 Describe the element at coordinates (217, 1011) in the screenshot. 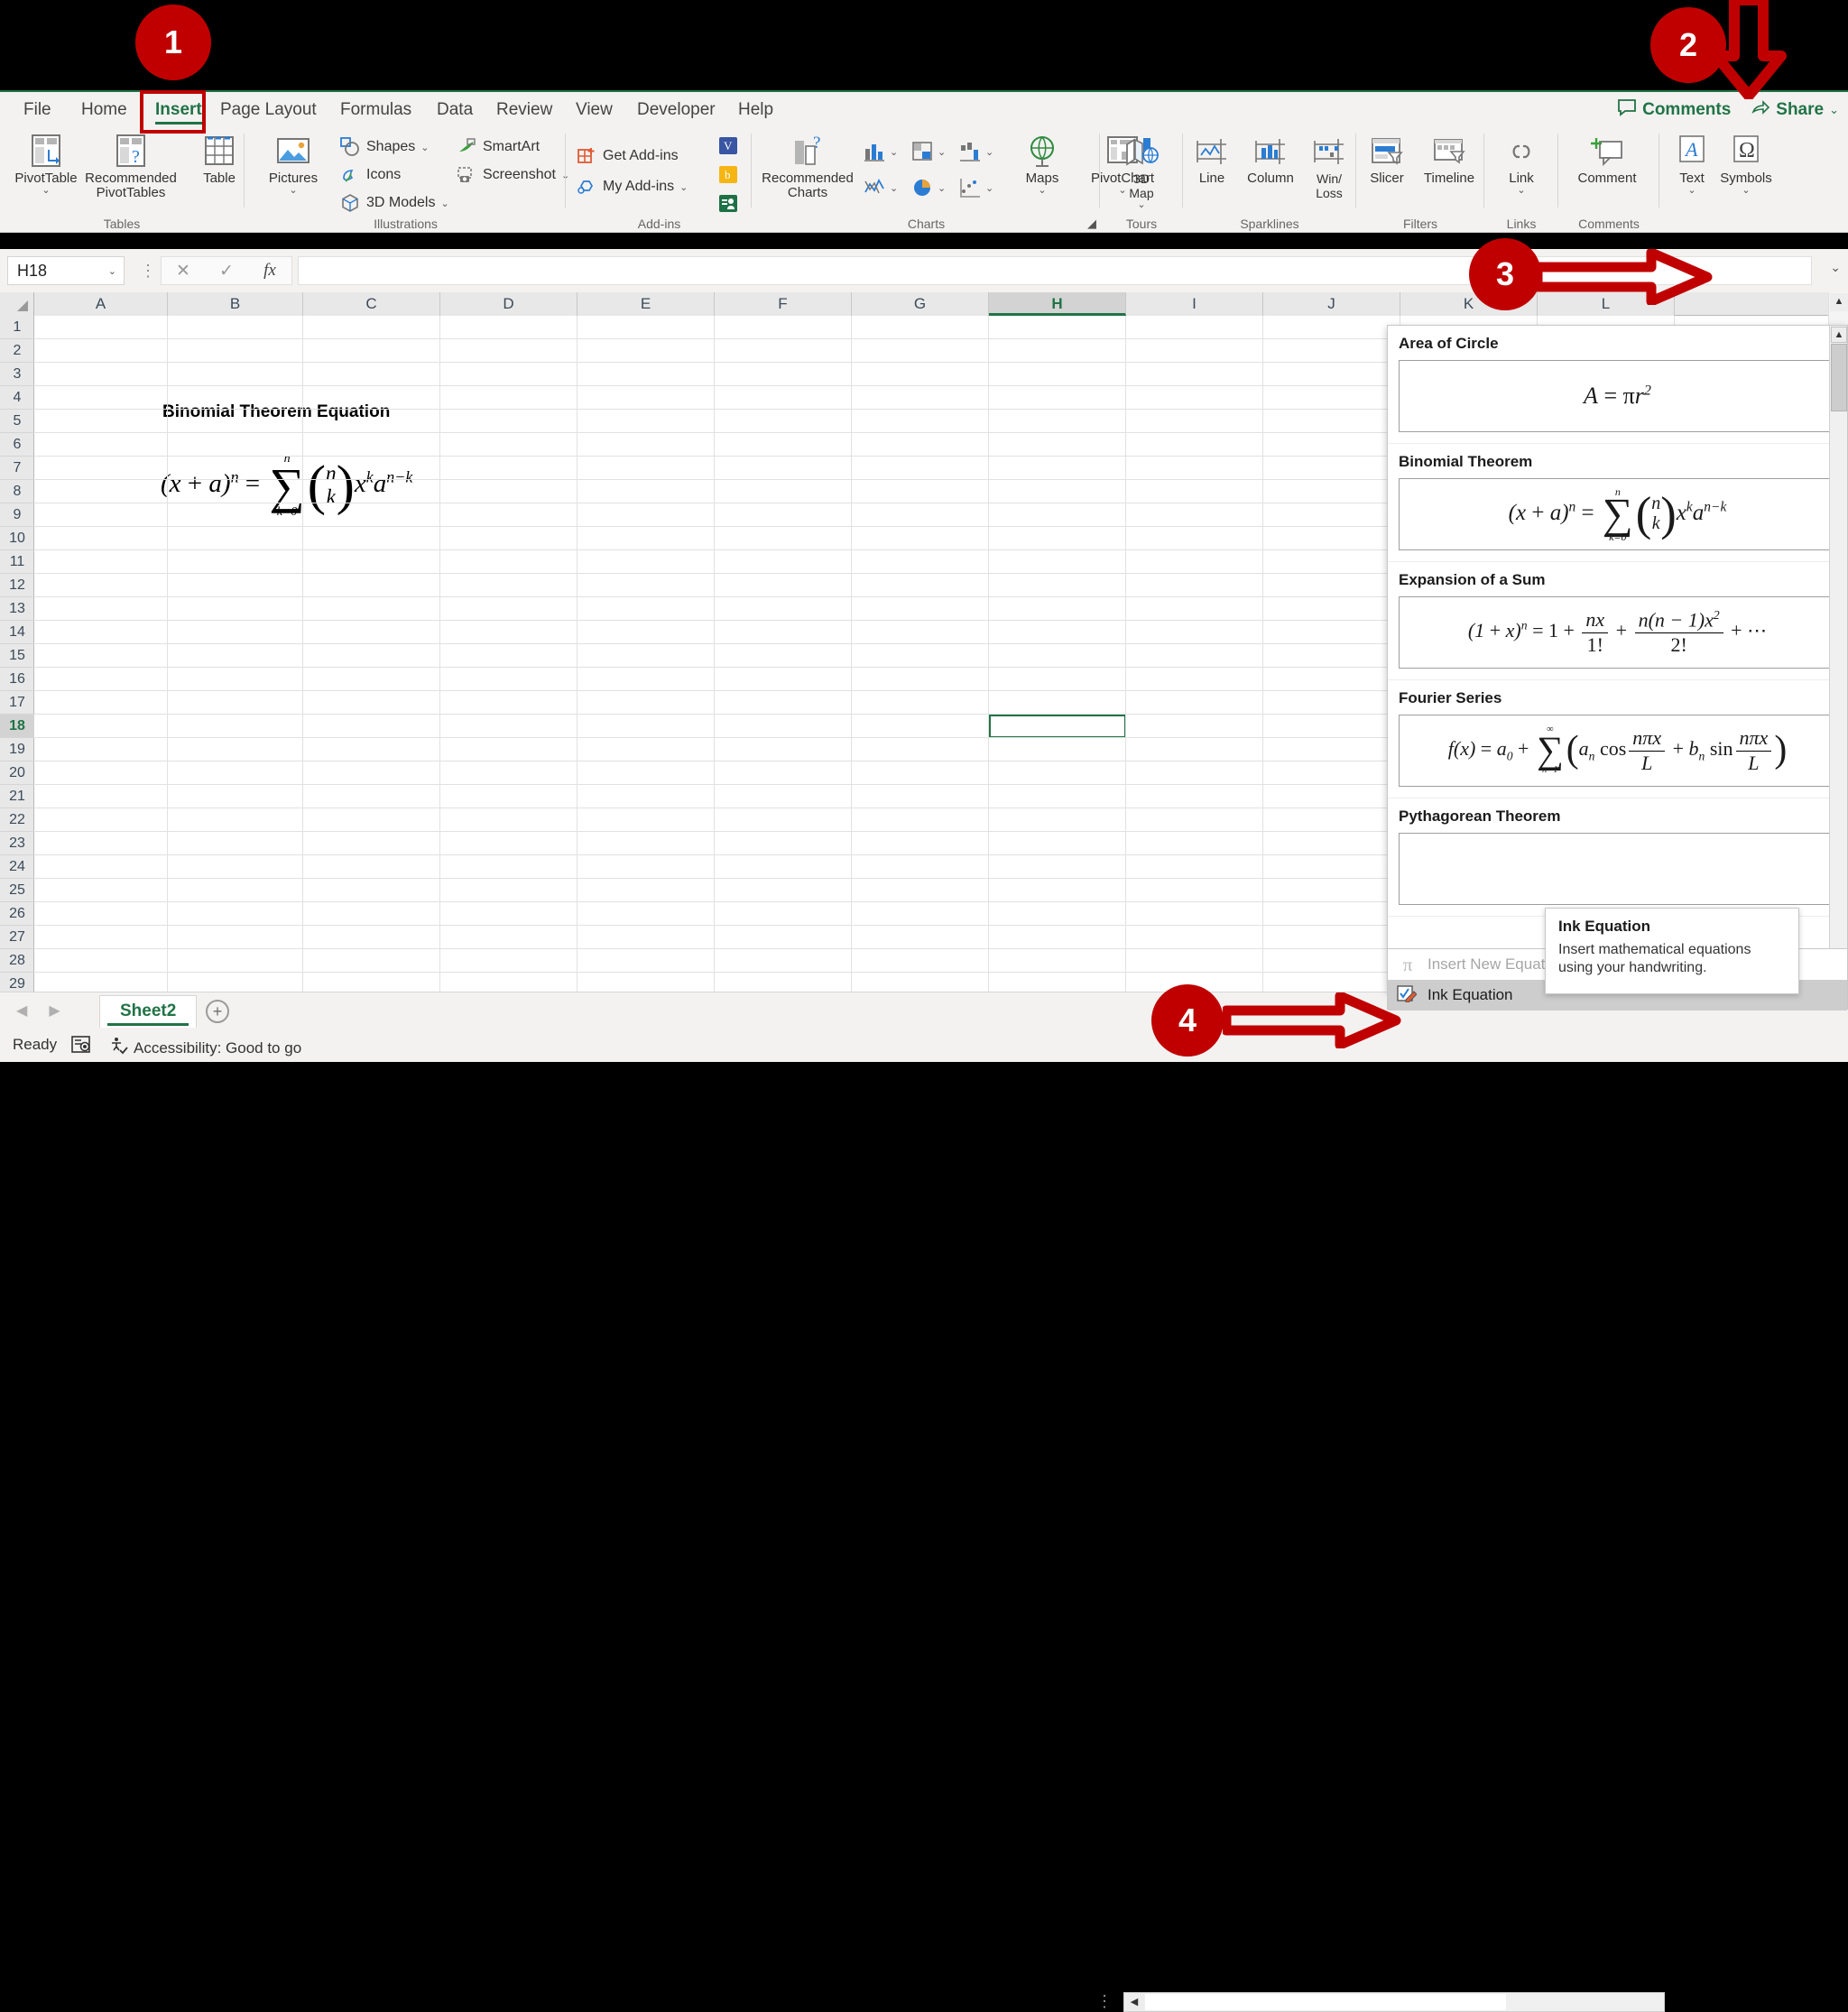

I see `add-sheet-button: +` at that location.